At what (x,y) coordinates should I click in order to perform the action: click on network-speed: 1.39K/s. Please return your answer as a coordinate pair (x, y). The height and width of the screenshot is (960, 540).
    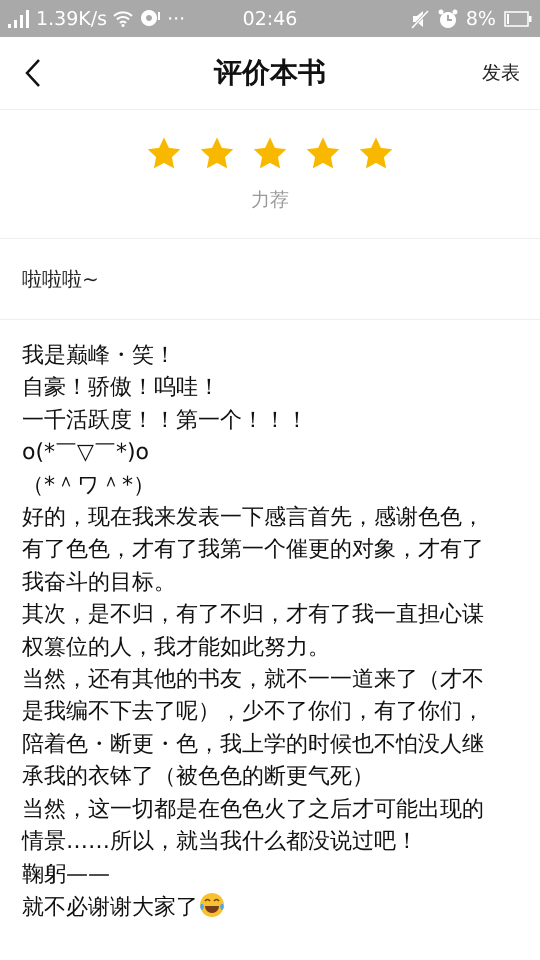
    Looking at the image, I should click on (72, 19).